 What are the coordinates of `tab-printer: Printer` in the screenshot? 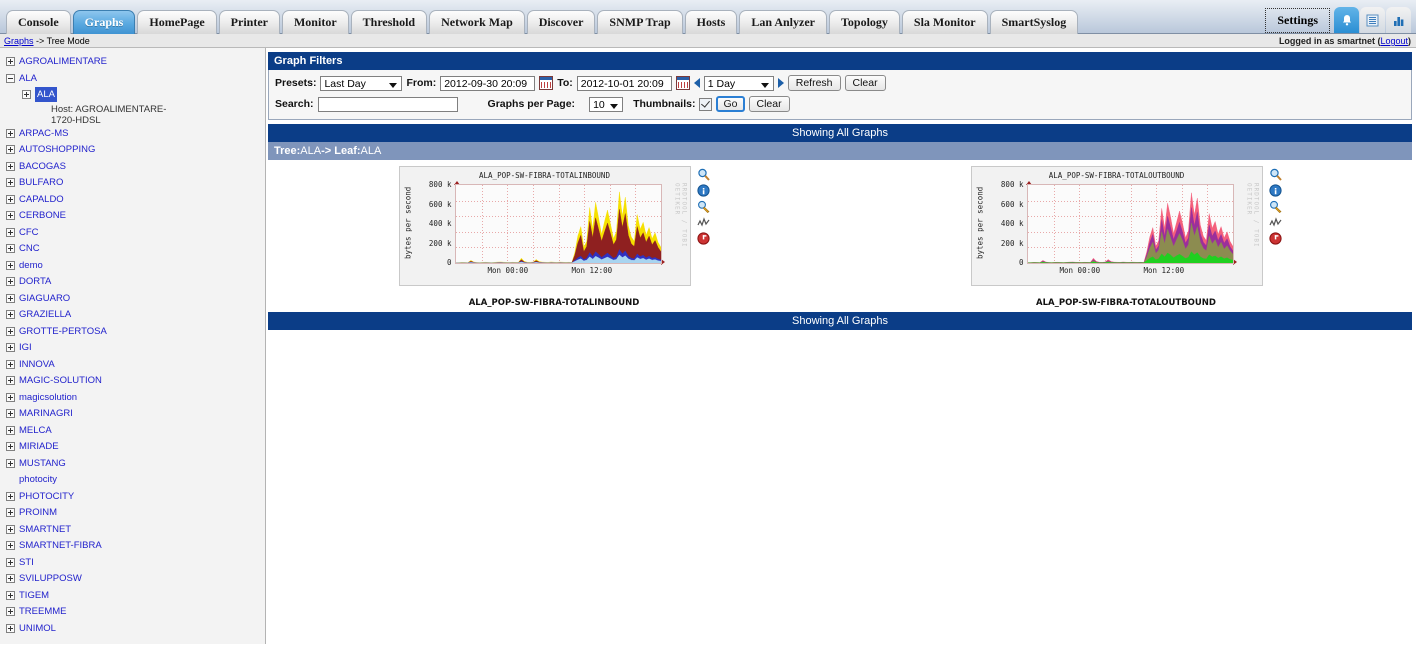 It's located at (249, 22).